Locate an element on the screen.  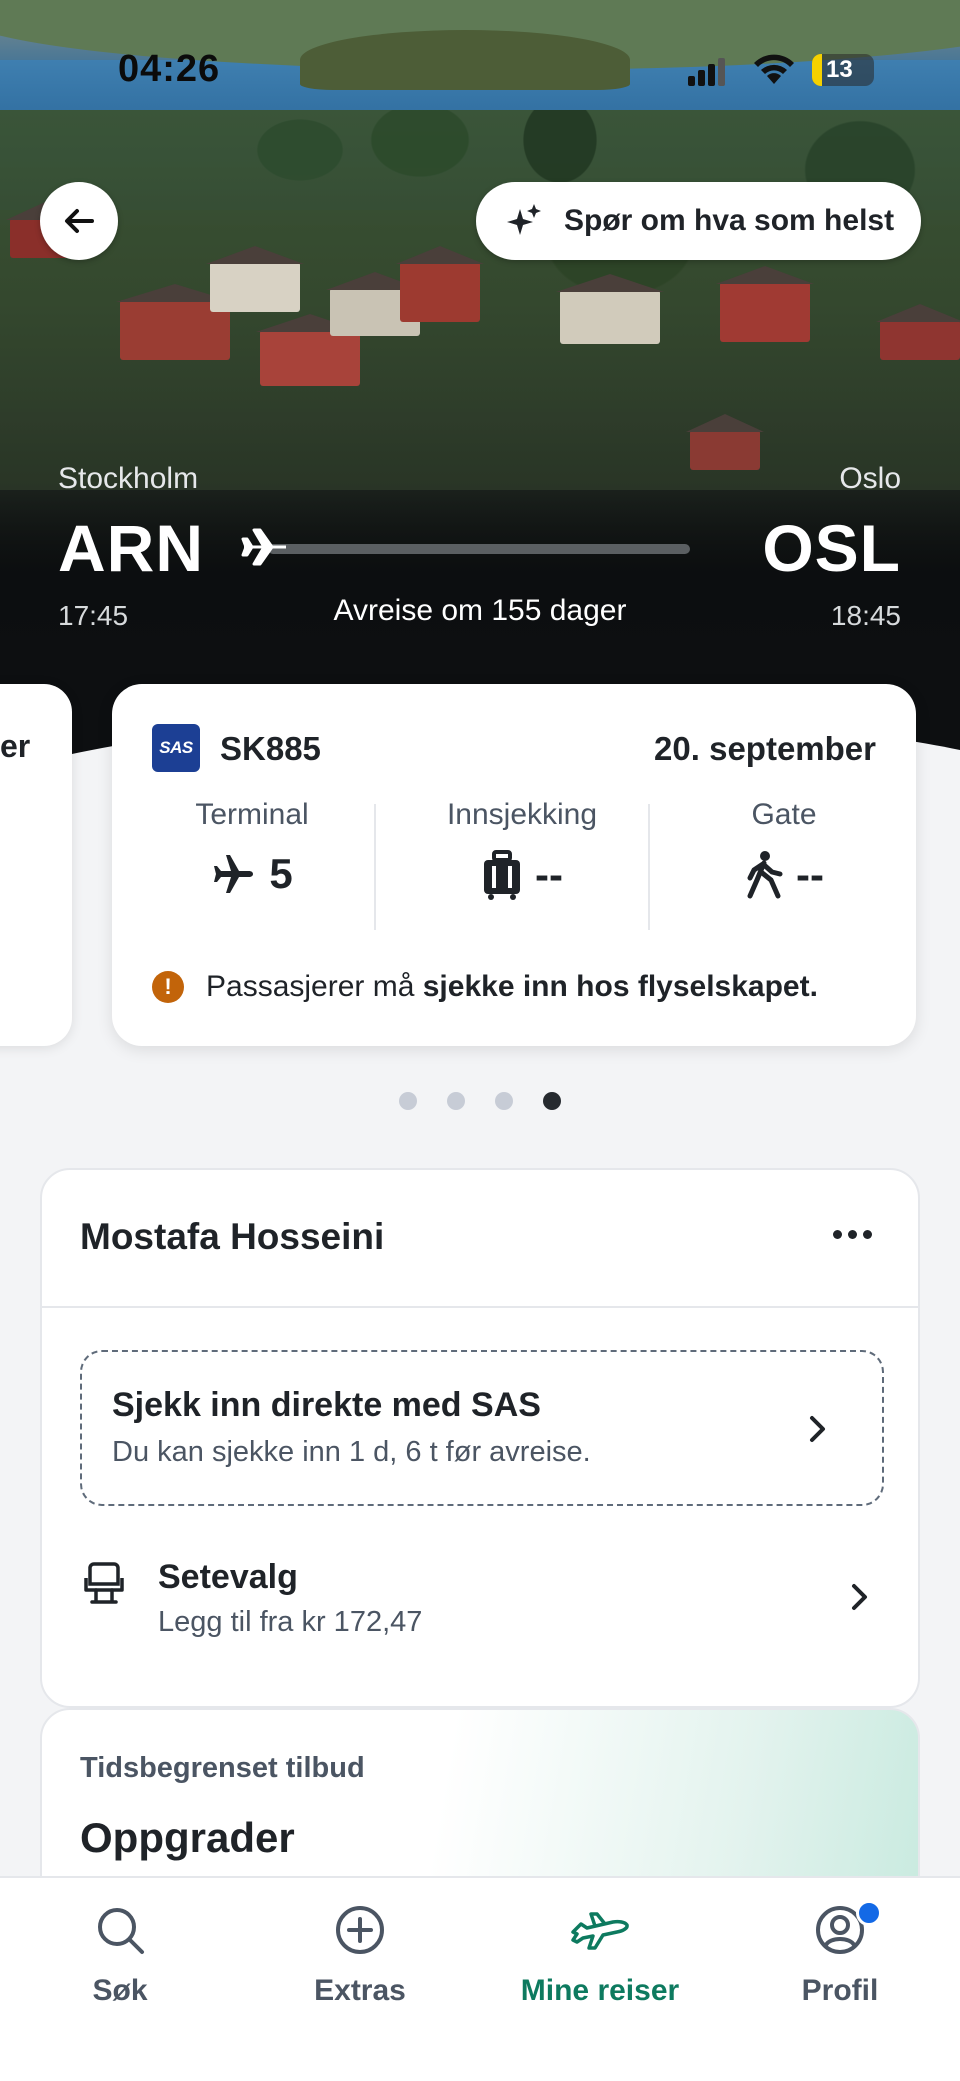
gate-value: -- is located at coordinates (810, 874).